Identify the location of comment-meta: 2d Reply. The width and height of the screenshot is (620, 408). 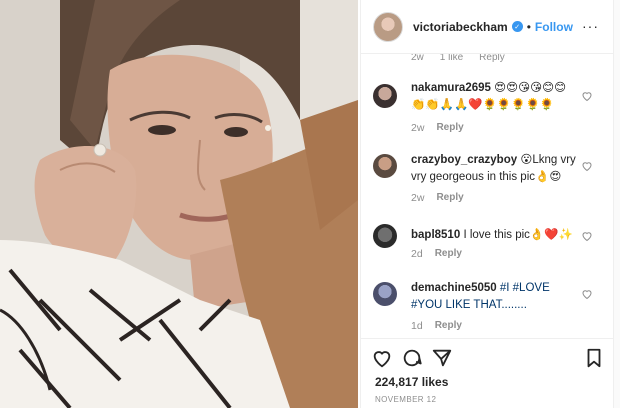
(436, 254).